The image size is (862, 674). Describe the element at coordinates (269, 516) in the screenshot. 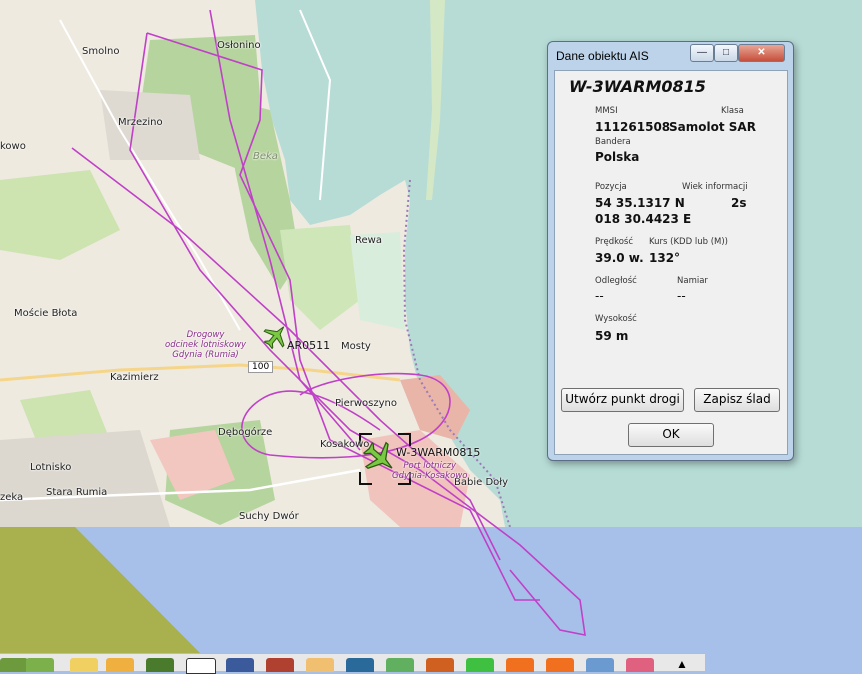

I see `place-label: Suchy Dwór` at that location.